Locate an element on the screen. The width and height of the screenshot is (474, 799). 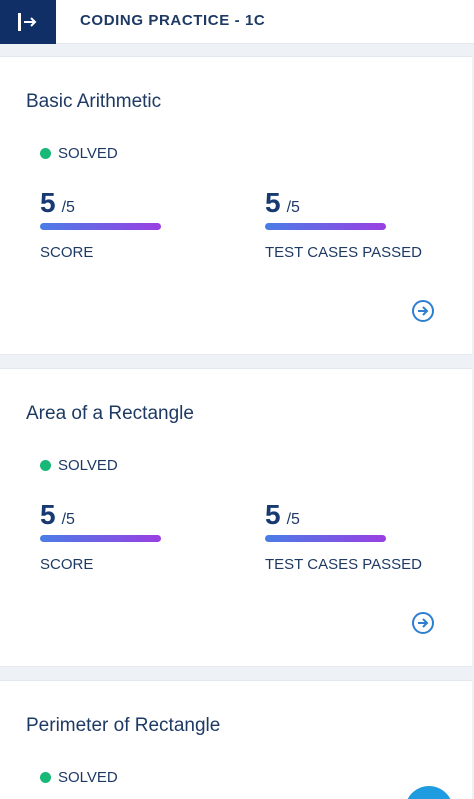
sidebar-toggle-button is located at coordinates (28, 22).